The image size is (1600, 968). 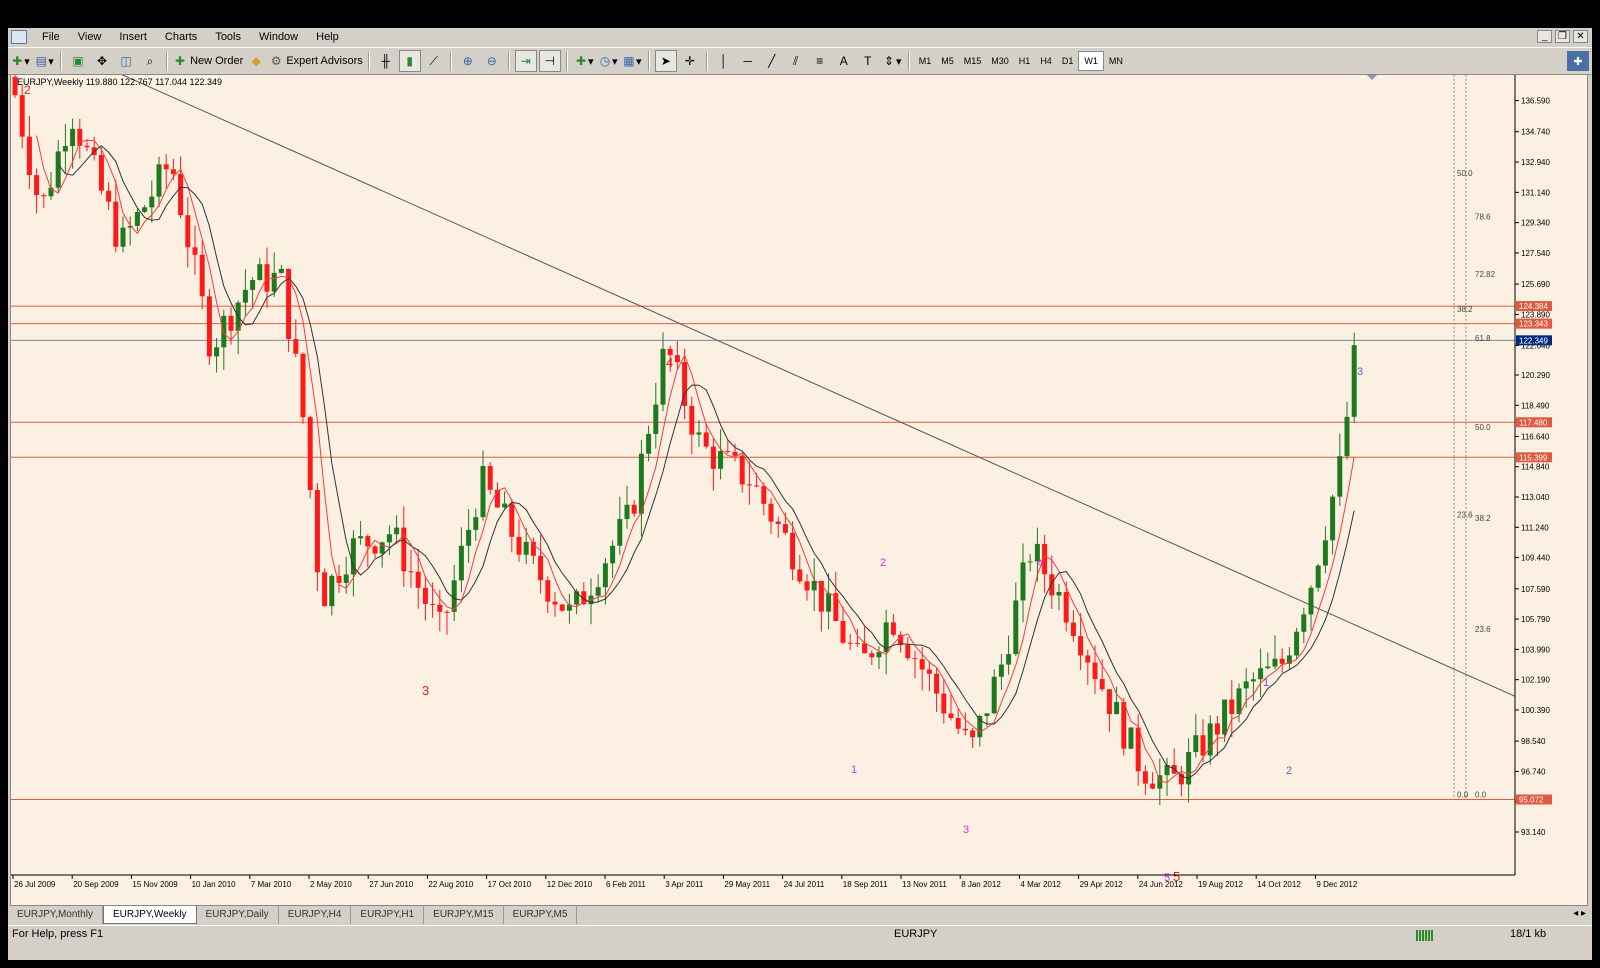 What do you see at coordinates (1465, 173) in the screenshot?
I see `fibo-level-label: 50.0` at bounding box center [1465, 173].